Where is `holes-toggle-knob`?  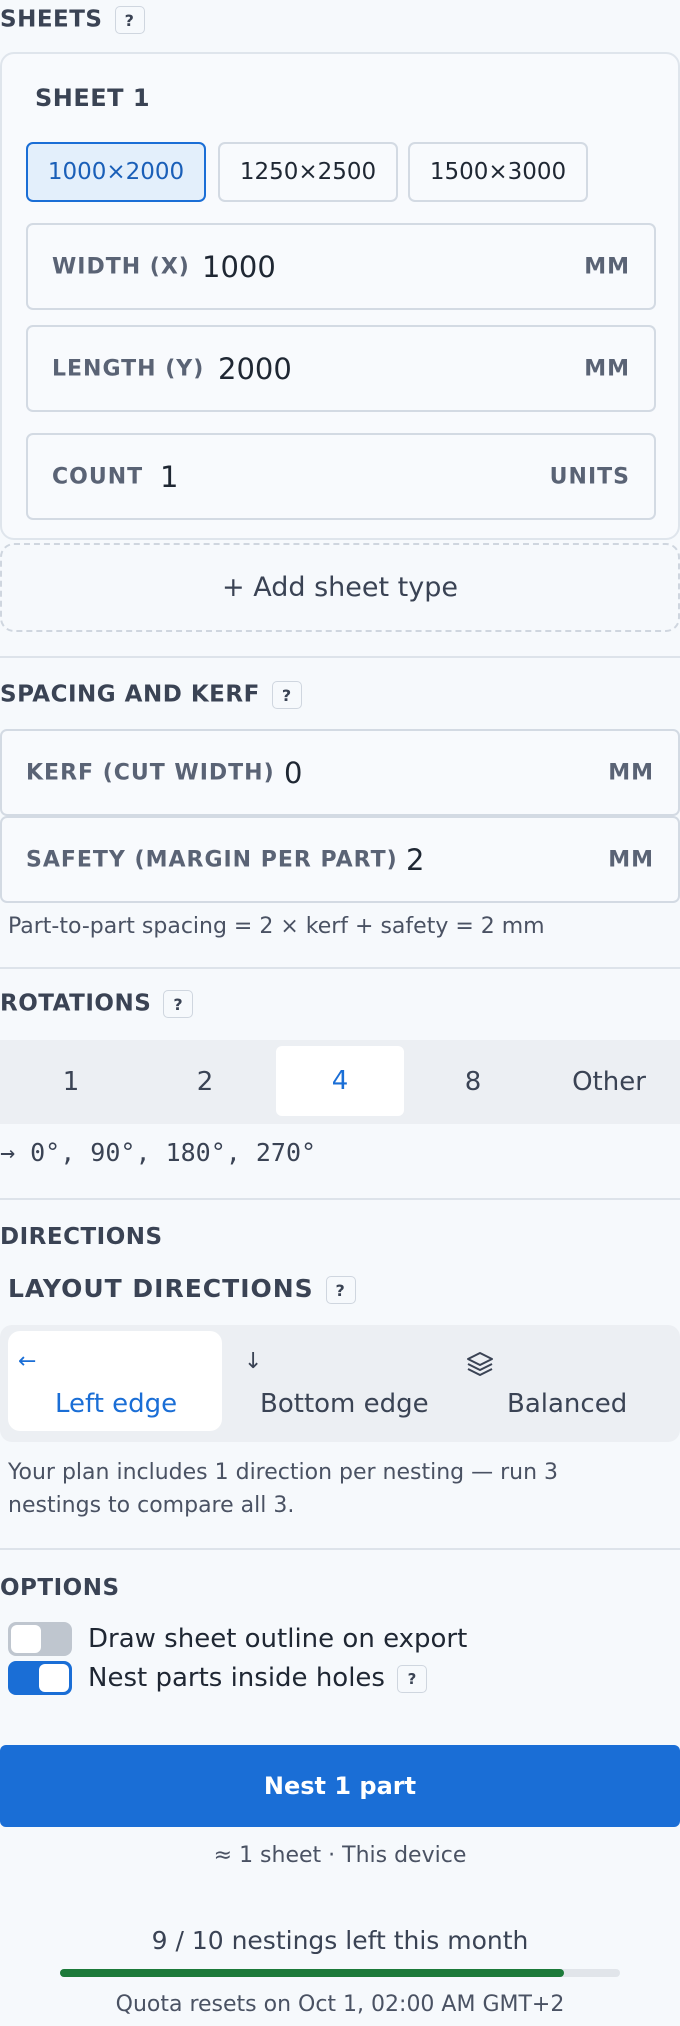
holes-toggle-knob is located at coordinates (54, 1678).